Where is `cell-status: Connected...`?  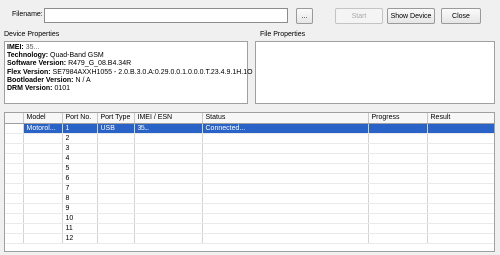 cell-status: Connected... is located at coordinates (285, 128).